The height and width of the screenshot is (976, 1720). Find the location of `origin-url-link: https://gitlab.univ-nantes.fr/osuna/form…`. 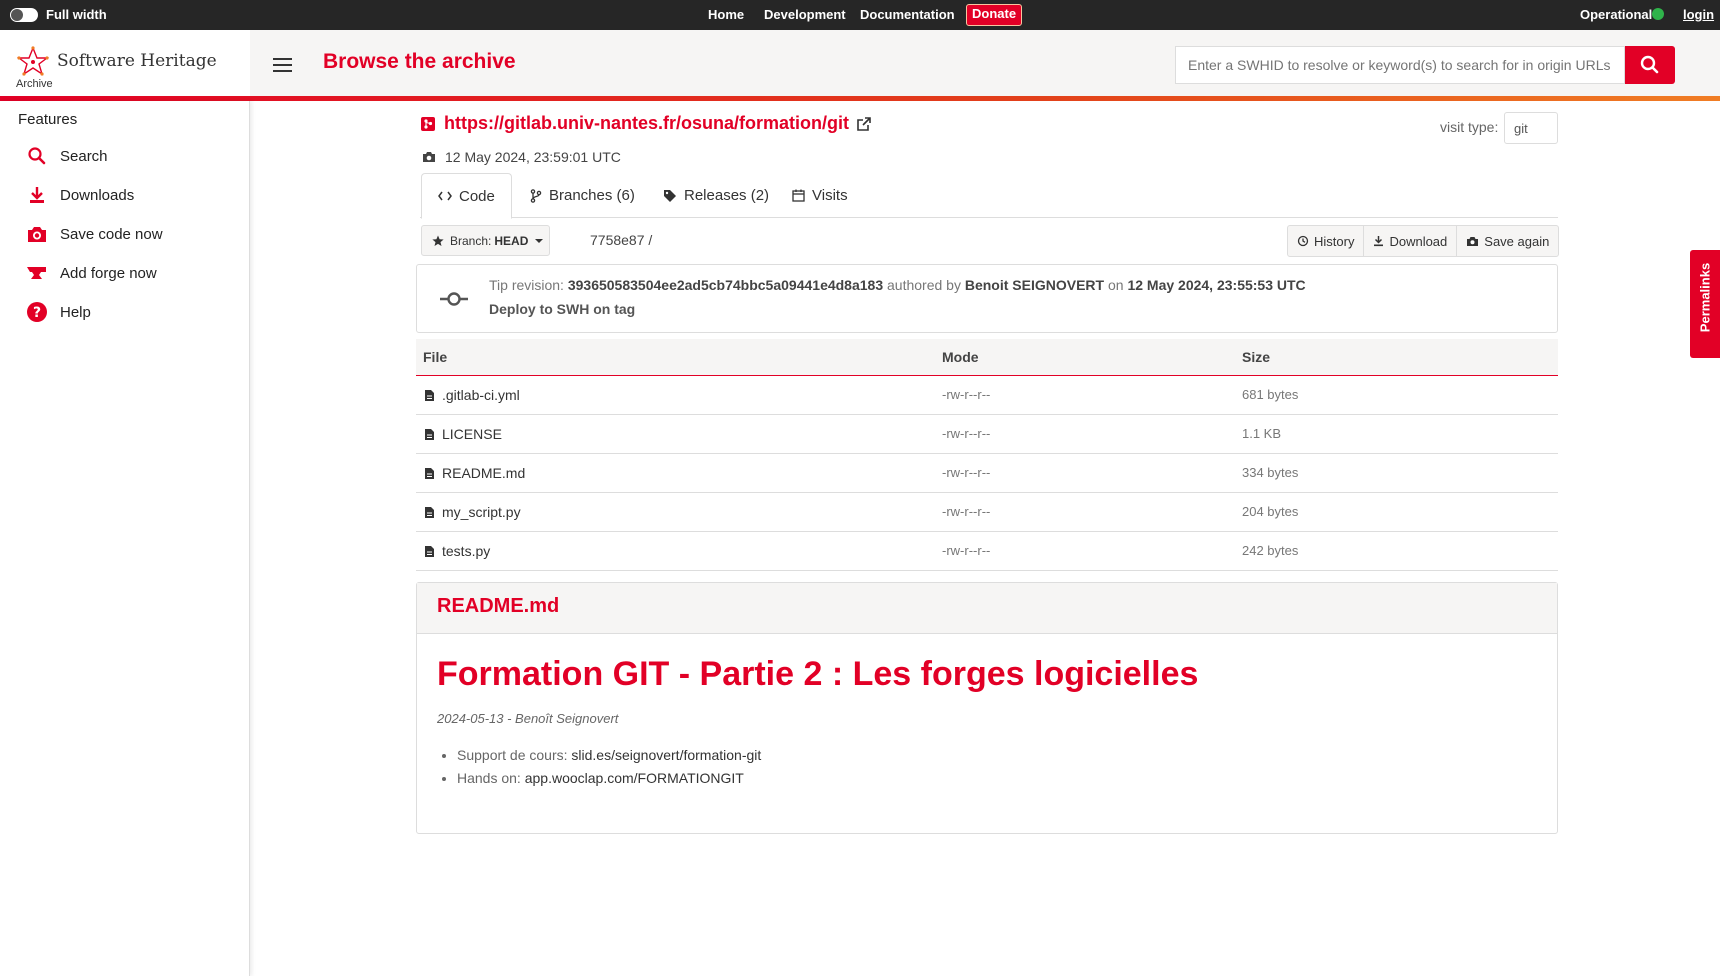

origin-url-link: https://gitlab.univ-nantes.fr/osuna/form… is located at coordinates (646, 123).